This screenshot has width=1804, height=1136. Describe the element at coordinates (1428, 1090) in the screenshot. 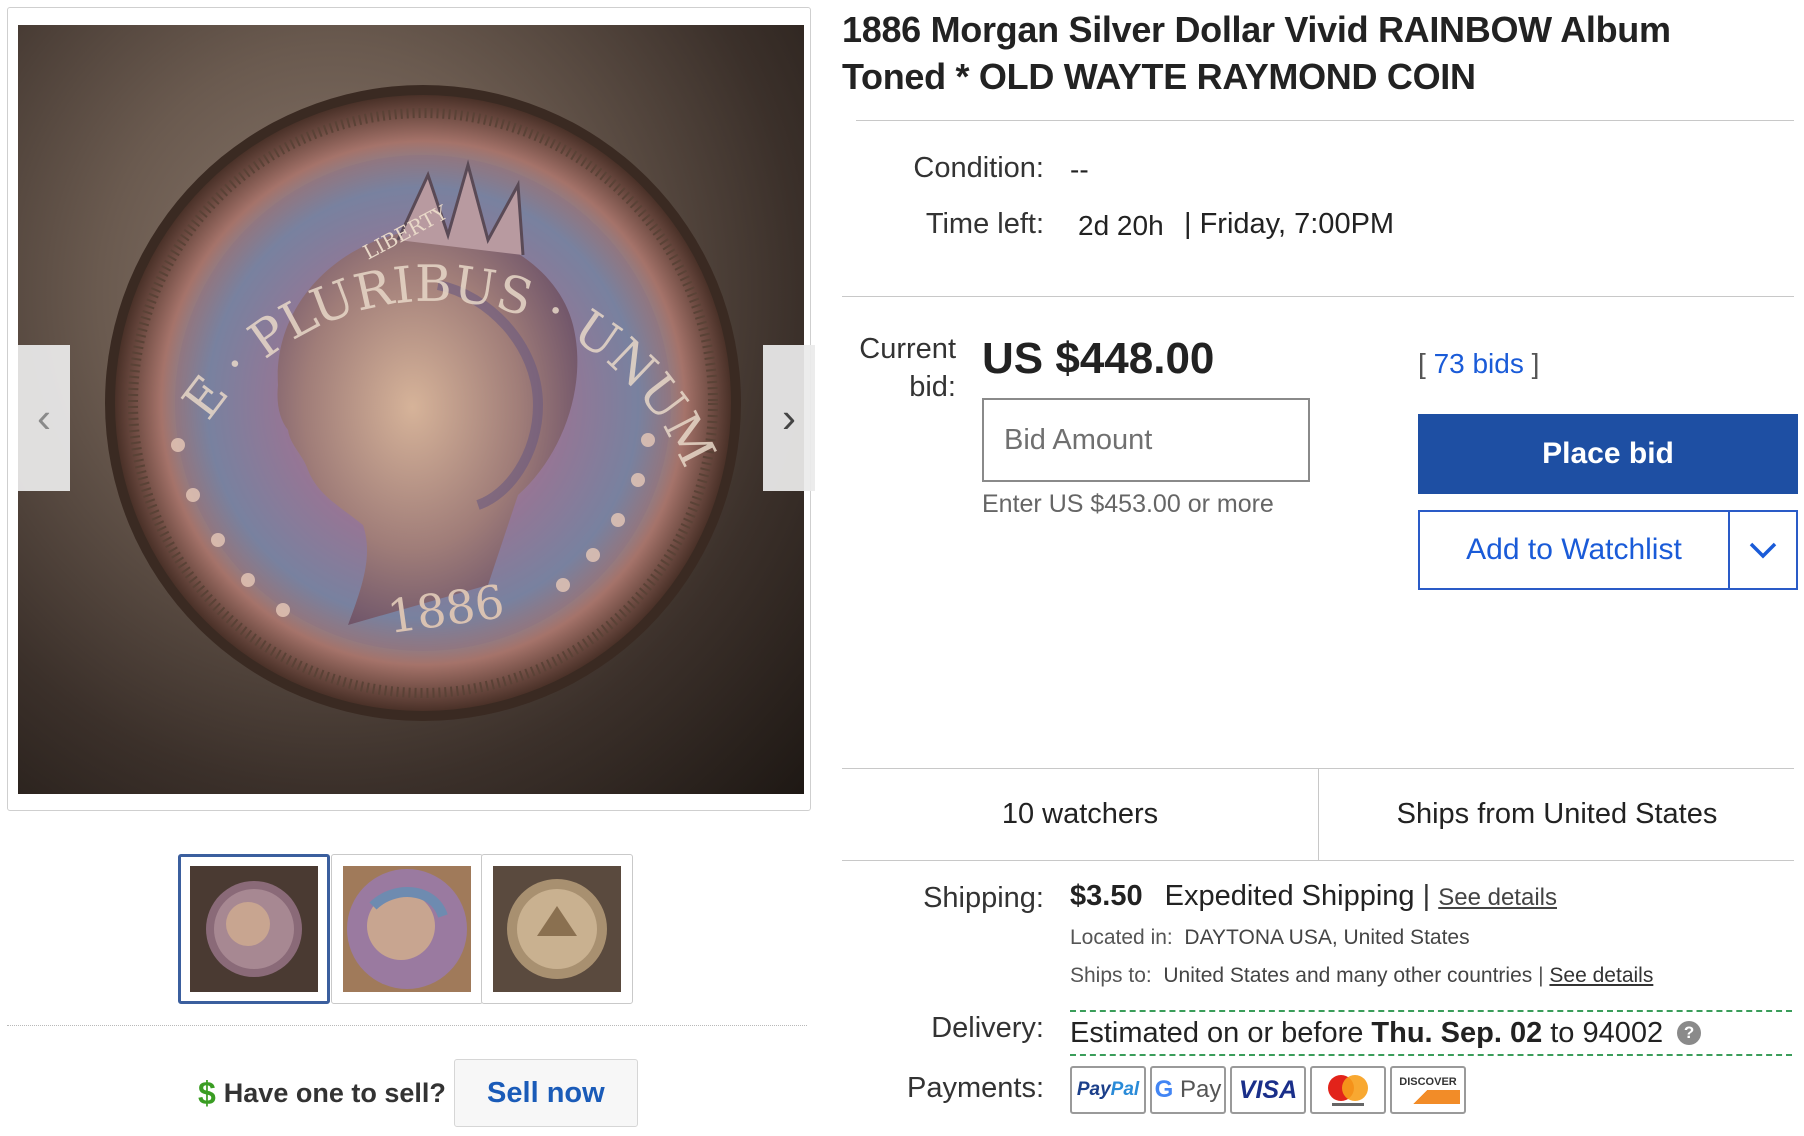

I see `discover-icon: DISCOVER` at that location.